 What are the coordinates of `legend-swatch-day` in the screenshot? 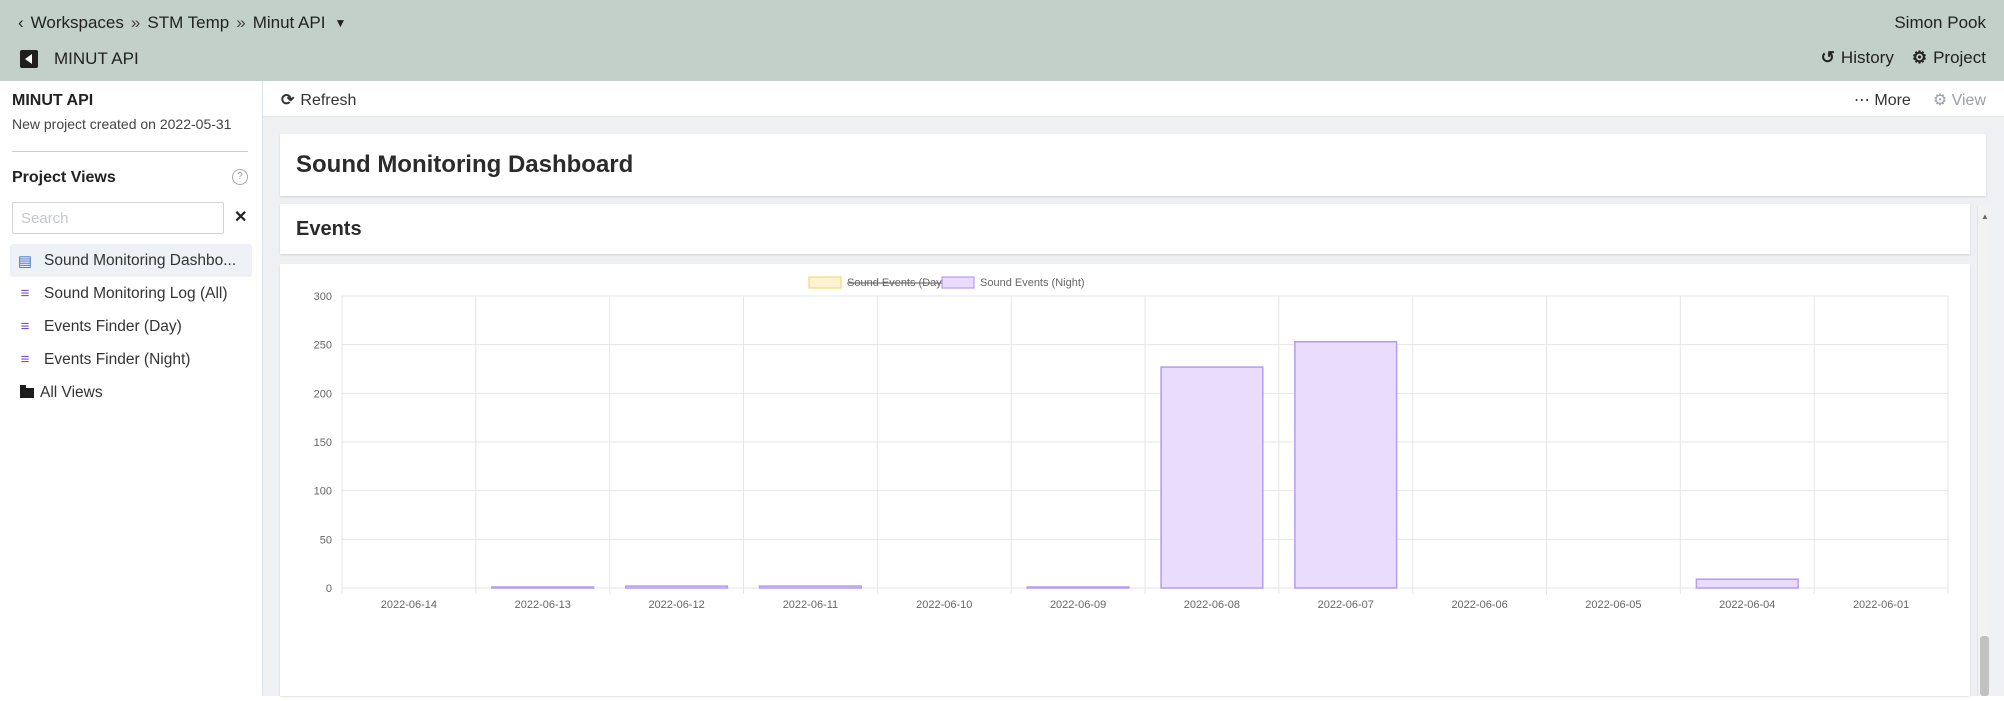 It's located at (825, 282).